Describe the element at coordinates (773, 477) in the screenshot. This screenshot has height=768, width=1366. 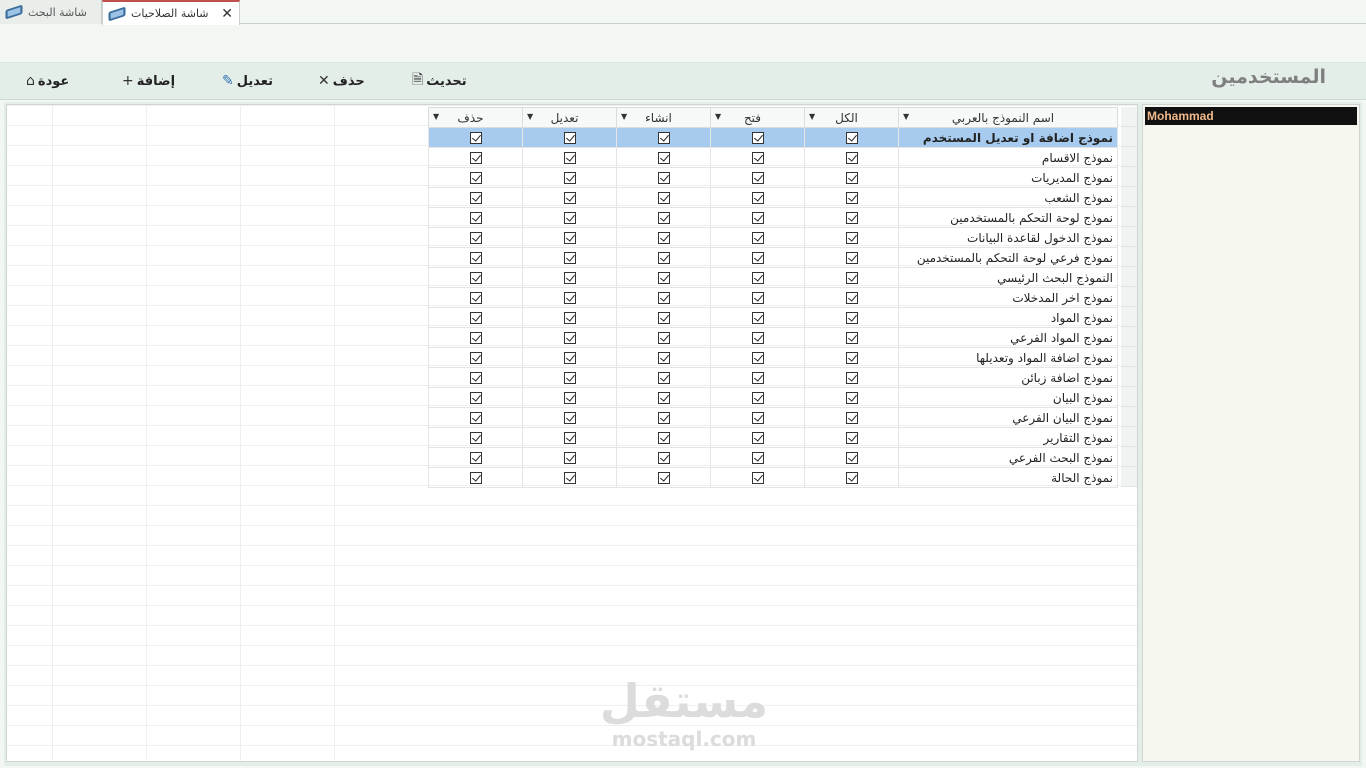
I see `table-row: نموذج الحالة` at that location.